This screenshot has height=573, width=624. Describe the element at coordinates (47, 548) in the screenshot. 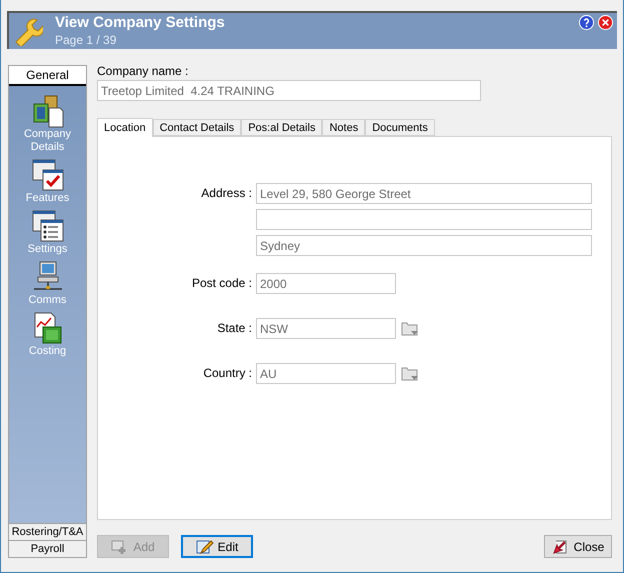

I see `sidebar-section-tab: Payroll` at that location.